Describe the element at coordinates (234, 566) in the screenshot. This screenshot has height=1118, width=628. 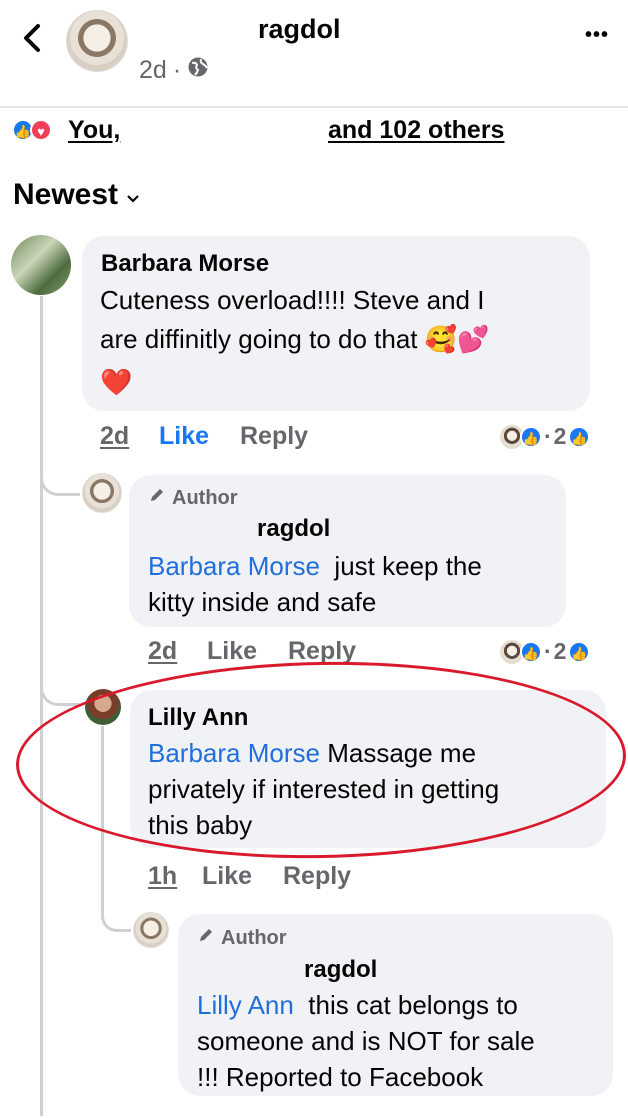
I see `mention-link: Barbara Morse` at that location.